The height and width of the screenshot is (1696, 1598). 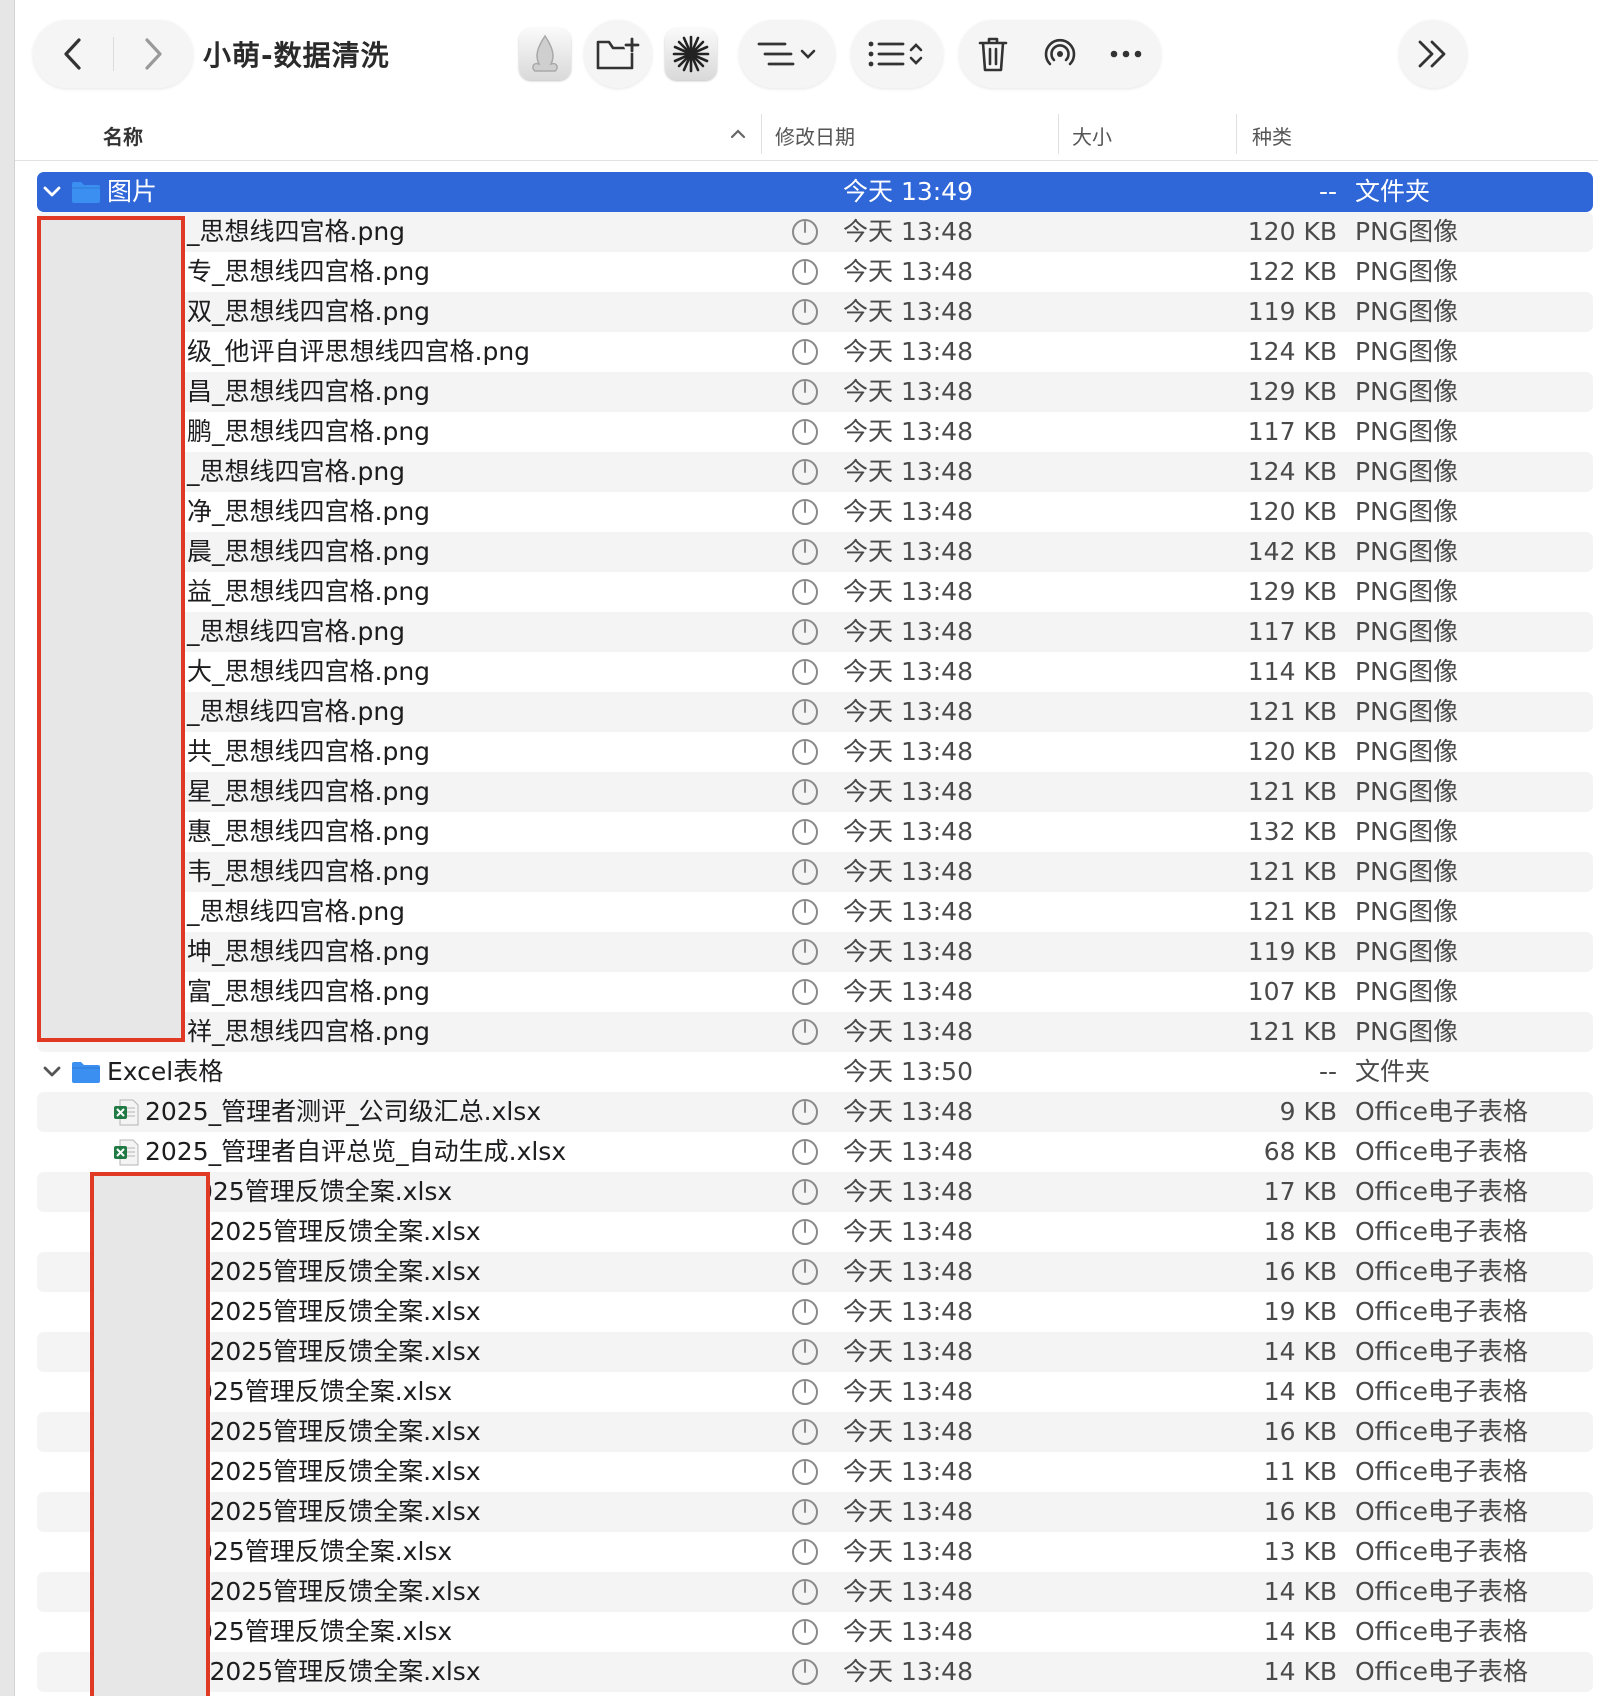 I want to click on file-row: 益_思想线四宫格.png 今天 13:48 129 KB PNG图像, so click(x=815, y=592).